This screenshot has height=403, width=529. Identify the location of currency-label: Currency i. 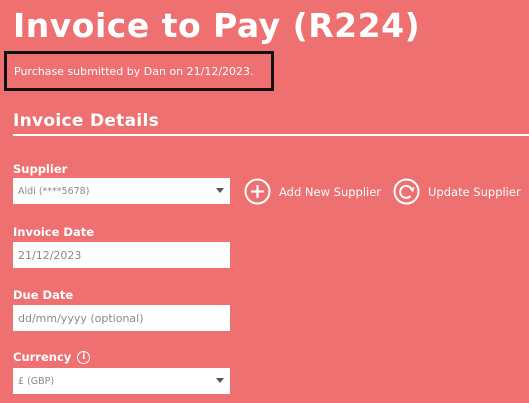
(52, 357).